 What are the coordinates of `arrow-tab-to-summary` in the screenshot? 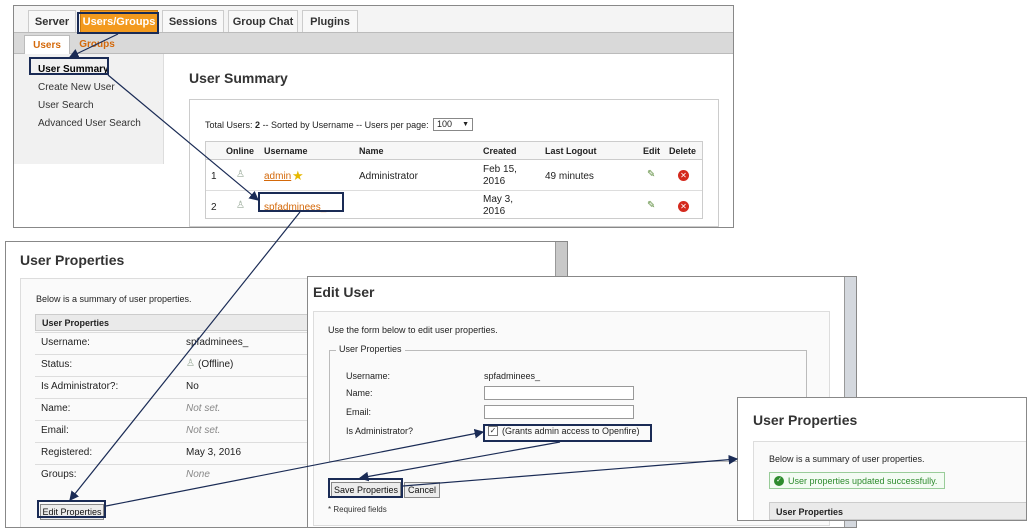 It's located at (93, 45).